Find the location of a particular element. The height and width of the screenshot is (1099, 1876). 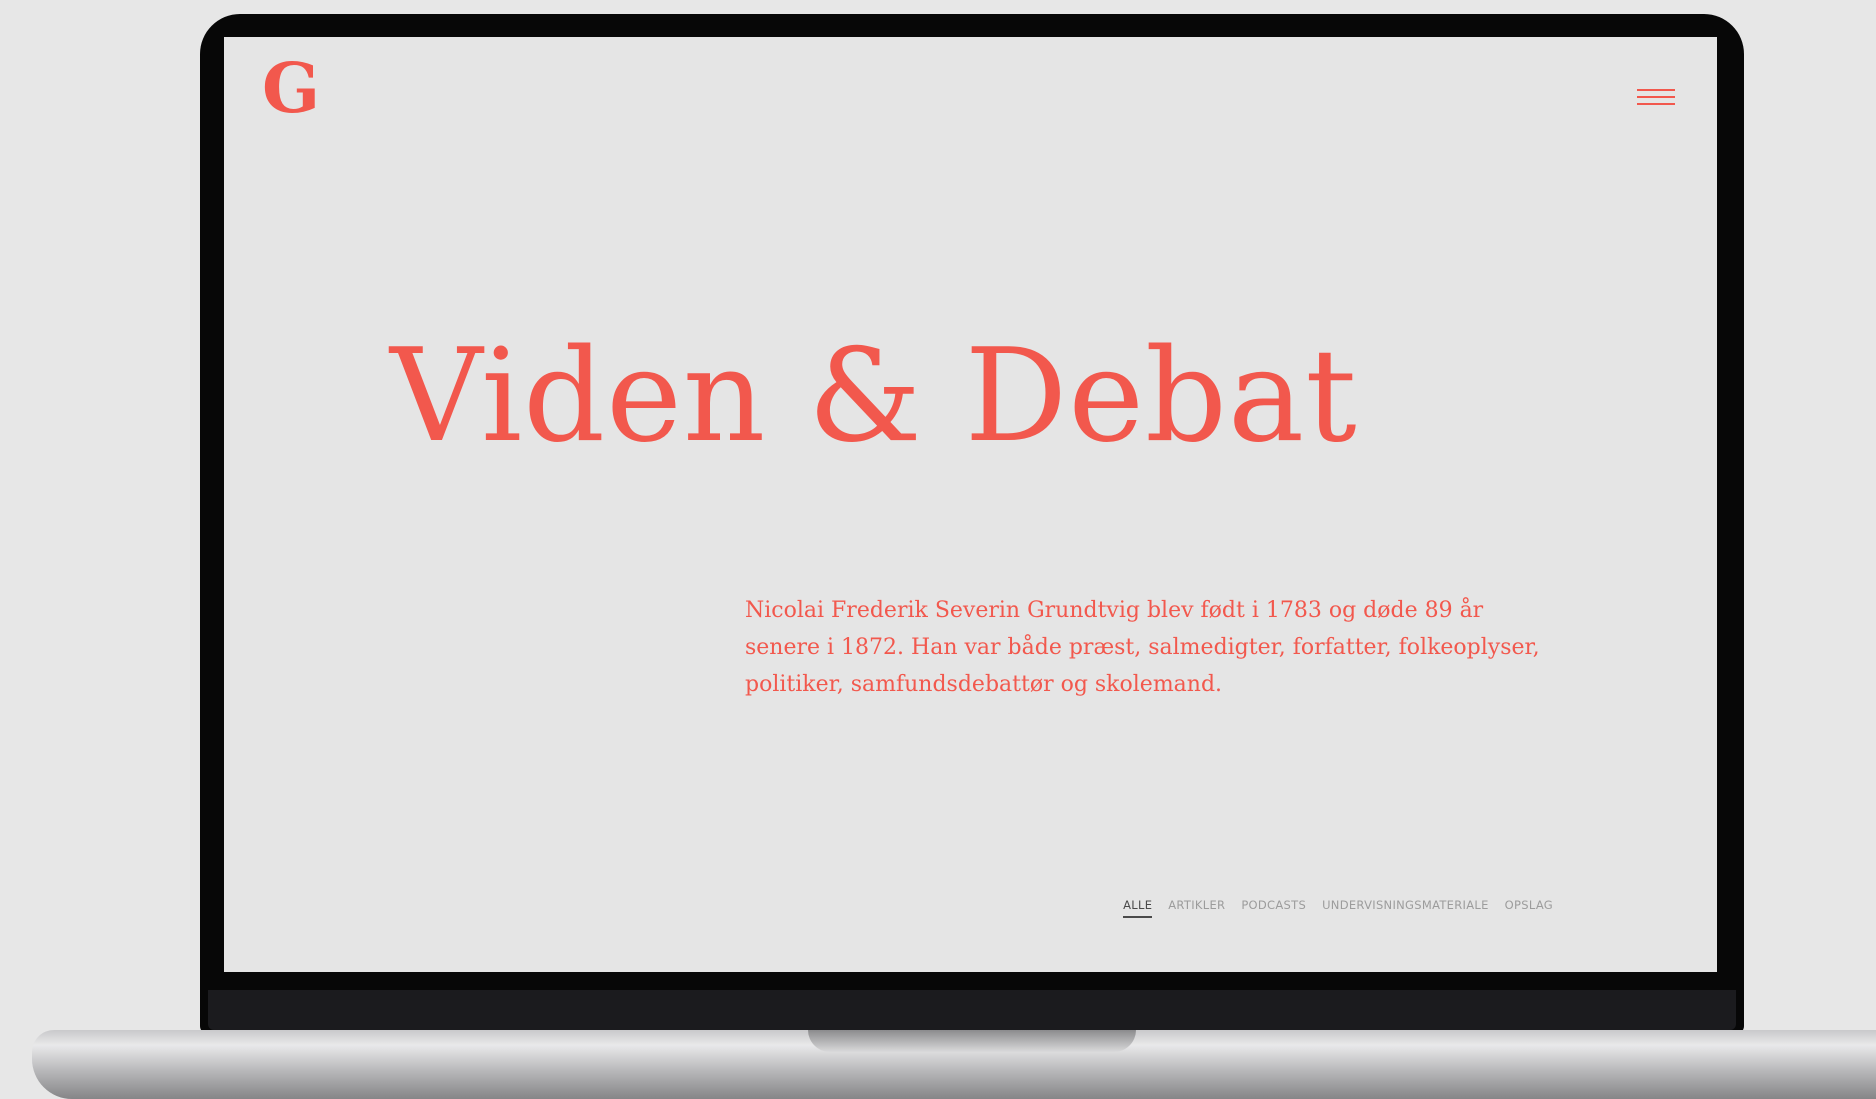

tab-alle: ALLE is located at coordinates (1138, 908).